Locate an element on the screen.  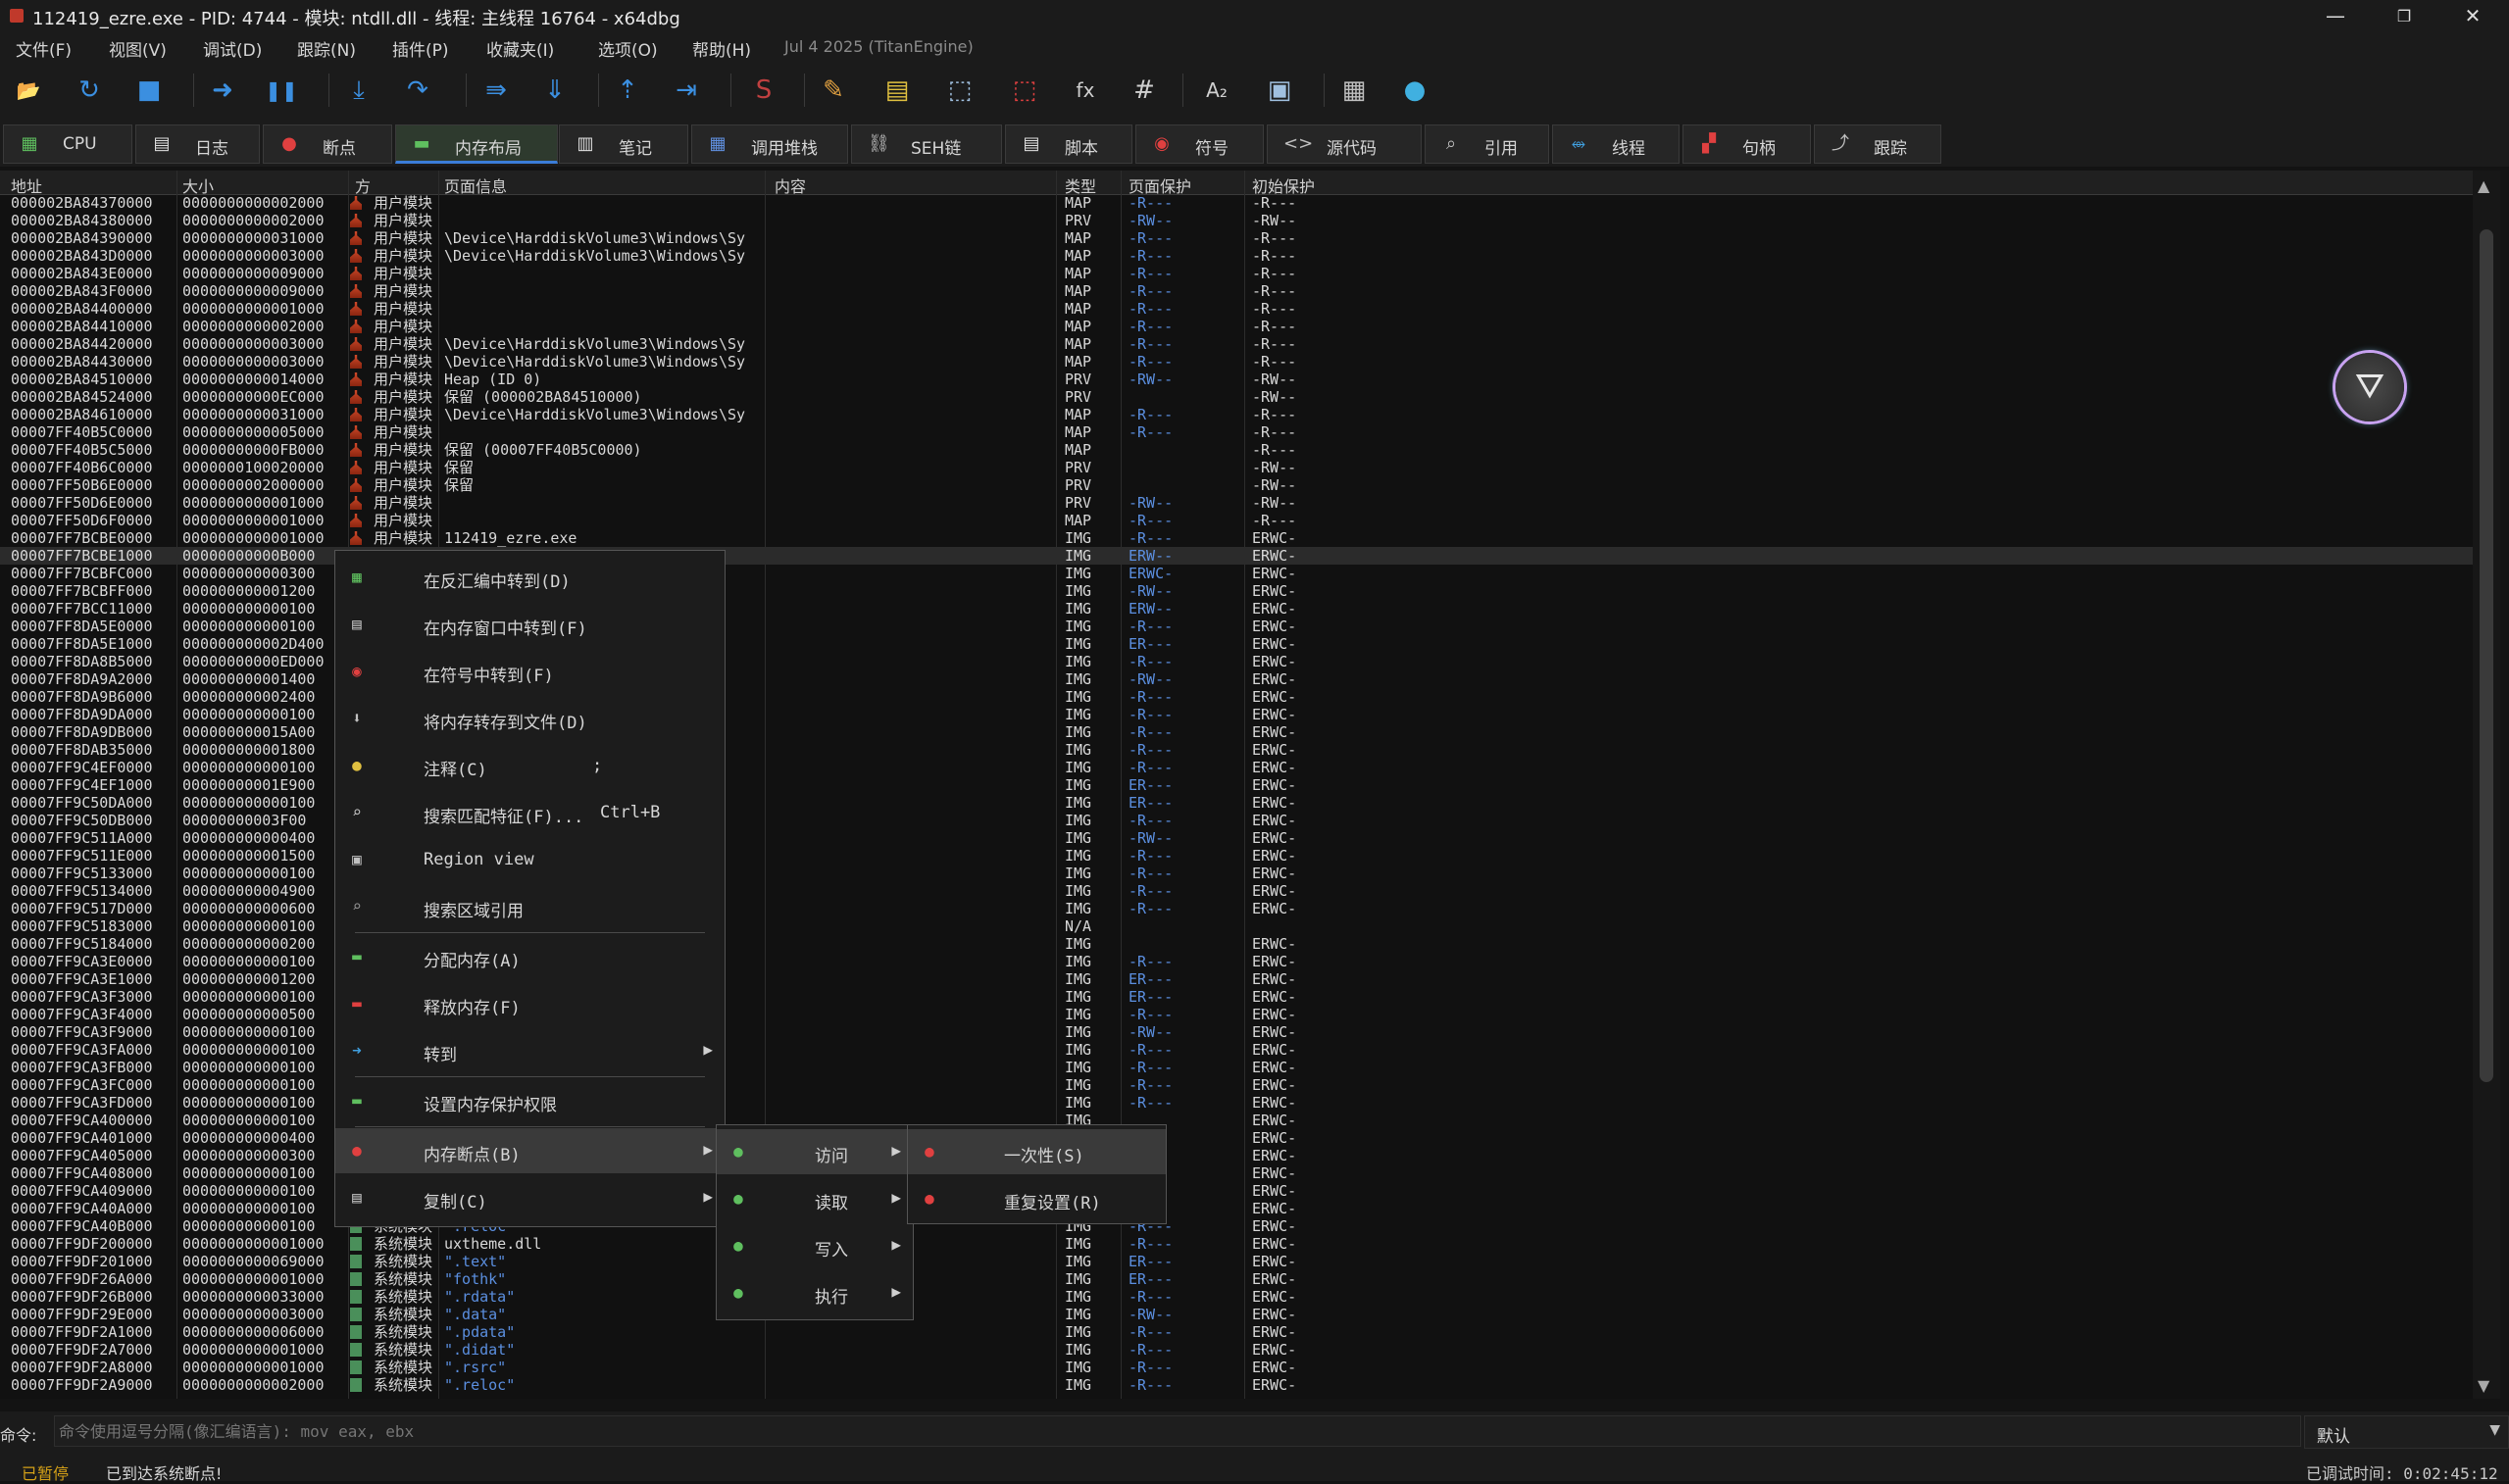
menu-item-goto: ➜ 转到 ▶ is located at coordinates (530, 1050).